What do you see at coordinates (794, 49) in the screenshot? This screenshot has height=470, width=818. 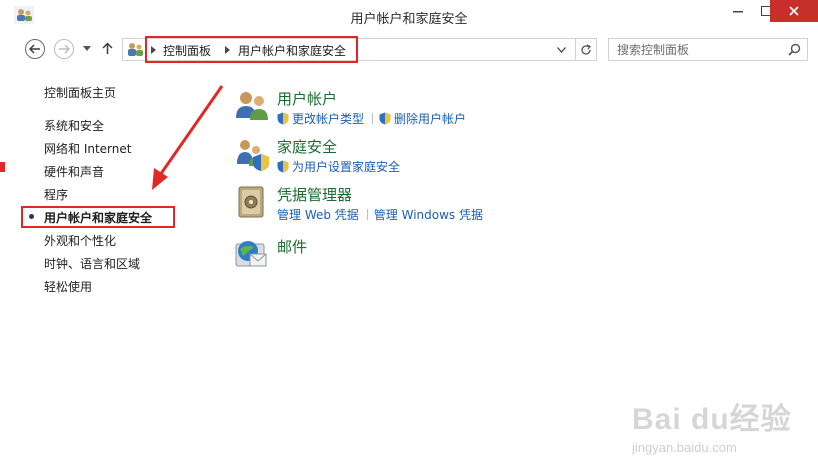 I see `search-icon` at bounding box center [794, 49].